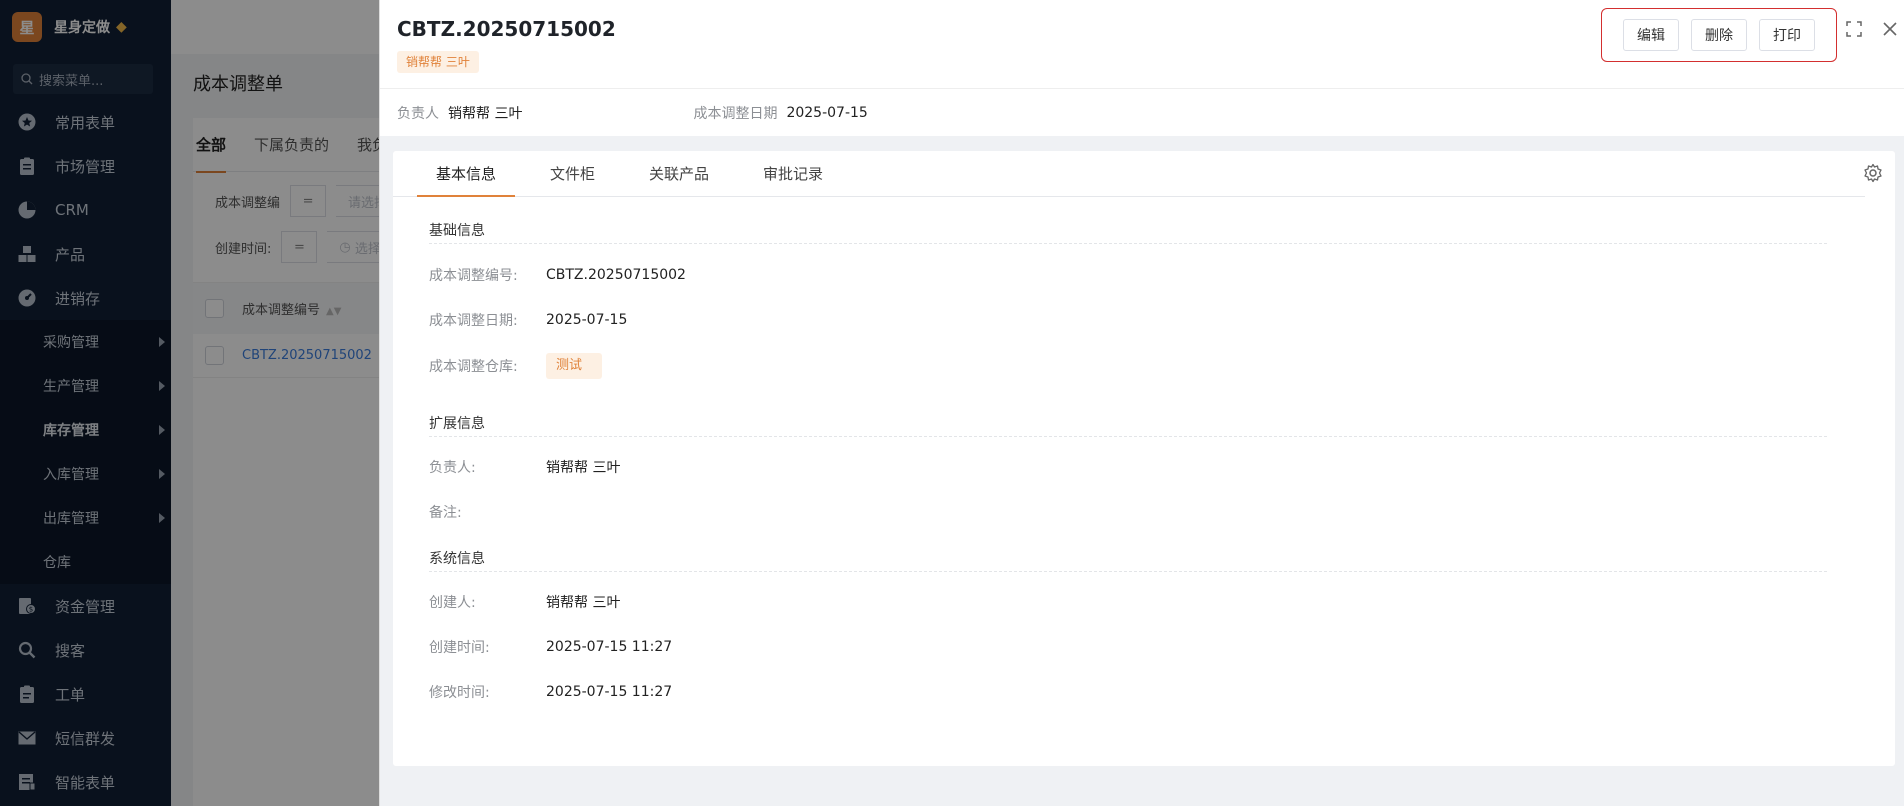  I want to click on detail-tabs: 基本信息 文件柜 关联产品 审批记录, so click(1129, 174).